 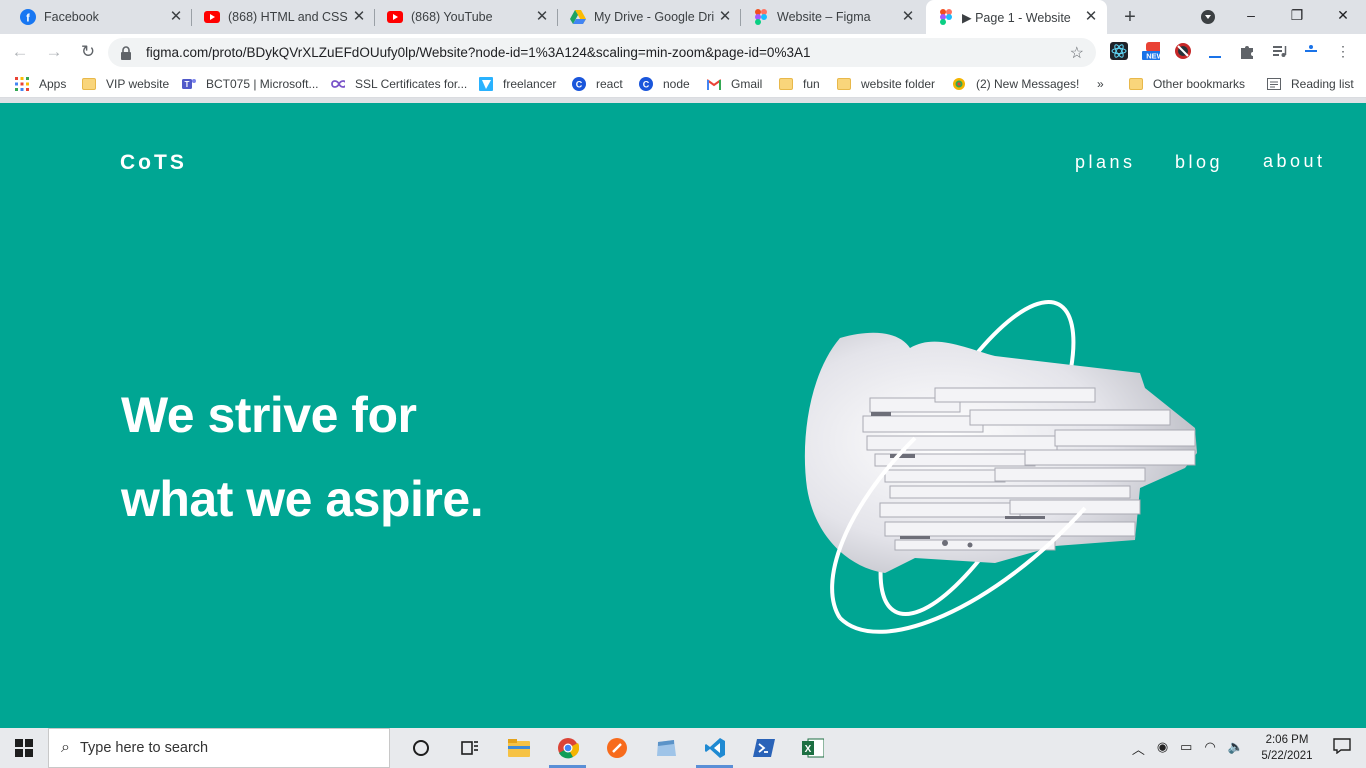 I want to click on bookmark-fun: fun, so click(x=799, y=84).